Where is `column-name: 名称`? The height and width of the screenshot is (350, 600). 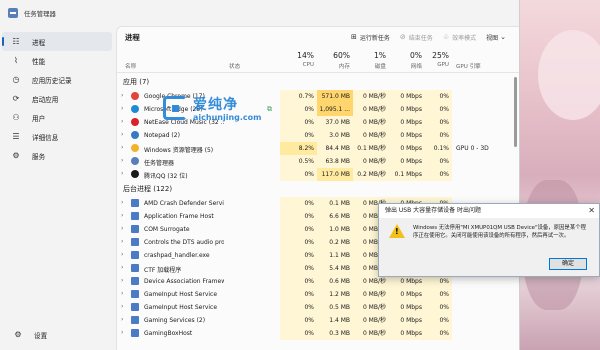
column-name: 名称 is located at coordinates (130, 66).